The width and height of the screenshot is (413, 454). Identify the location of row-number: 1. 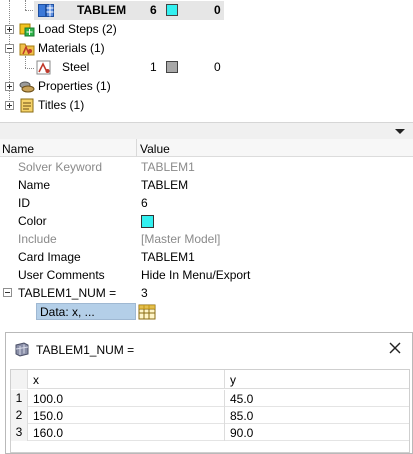
(19, 398).